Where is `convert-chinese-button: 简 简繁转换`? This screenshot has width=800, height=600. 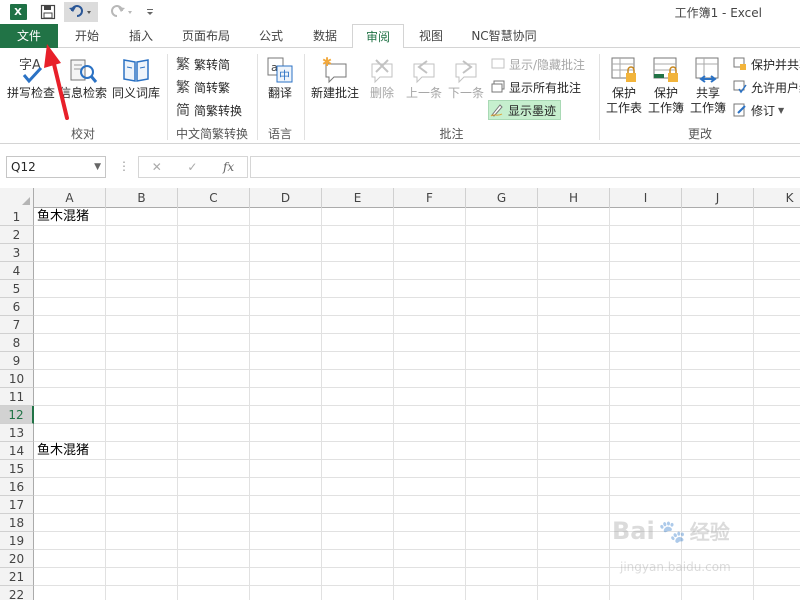 convert-chinese-button: 简 简繁转换 is located at coordinates (208, 110).